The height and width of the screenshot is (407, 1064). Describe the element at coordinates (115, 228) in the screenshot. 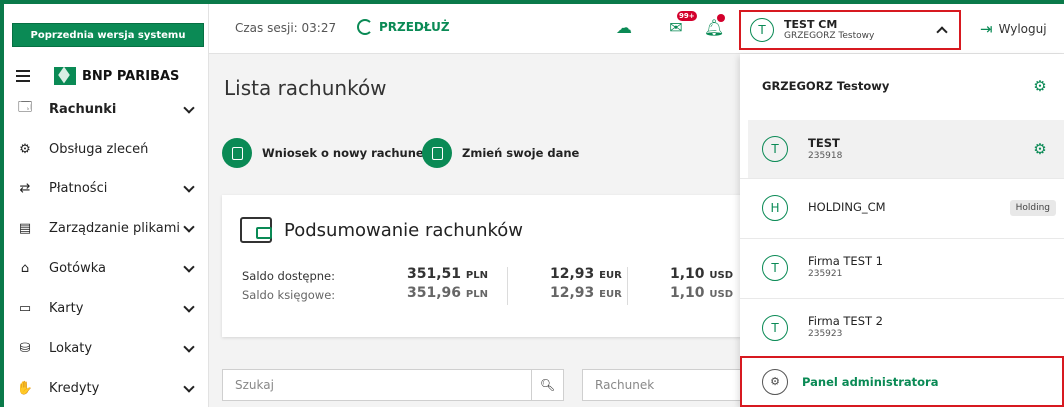

I see `sidebar-item-label: Zarządzanie plikami` at that location.